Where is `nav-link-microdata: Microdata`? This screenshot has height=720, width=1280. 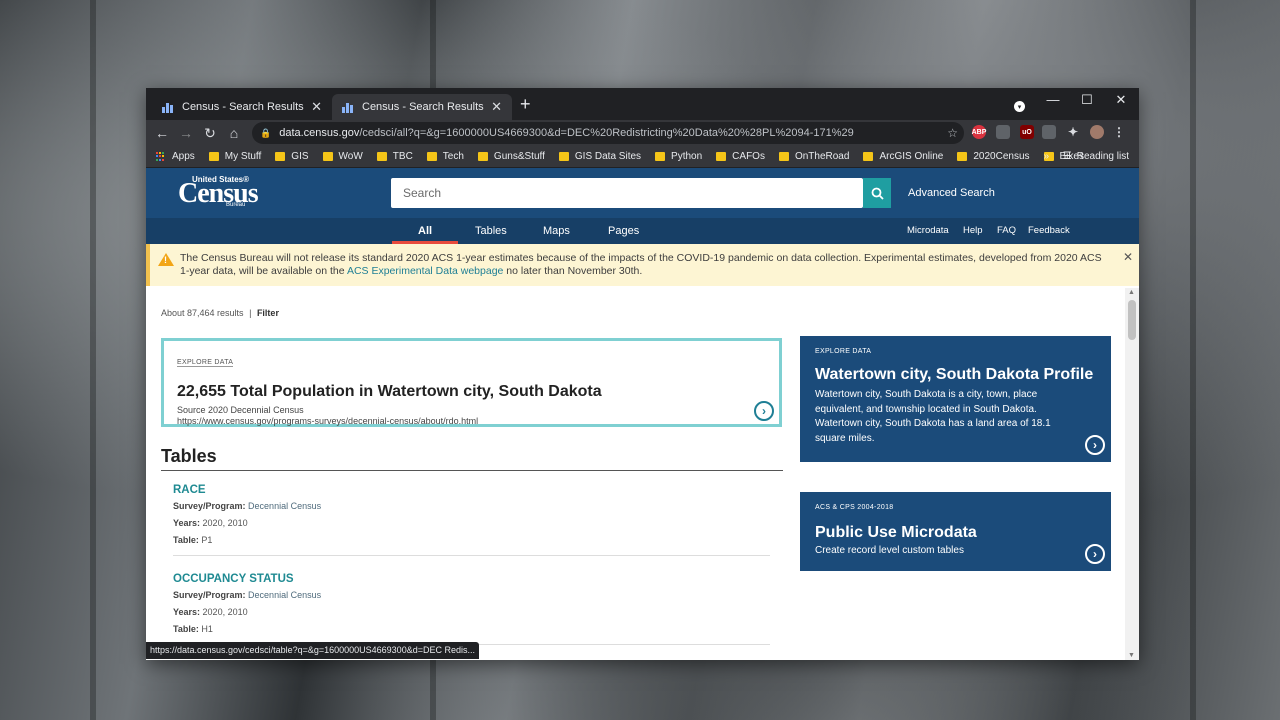 nav-link-microdata: Microdata is located at coordinates (928, 230).